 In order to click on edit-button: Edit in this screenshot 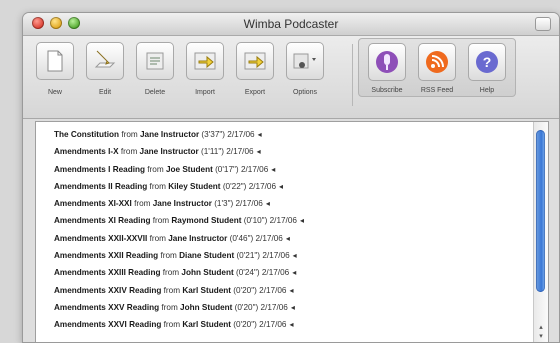, I will do `click(105, 69)`.